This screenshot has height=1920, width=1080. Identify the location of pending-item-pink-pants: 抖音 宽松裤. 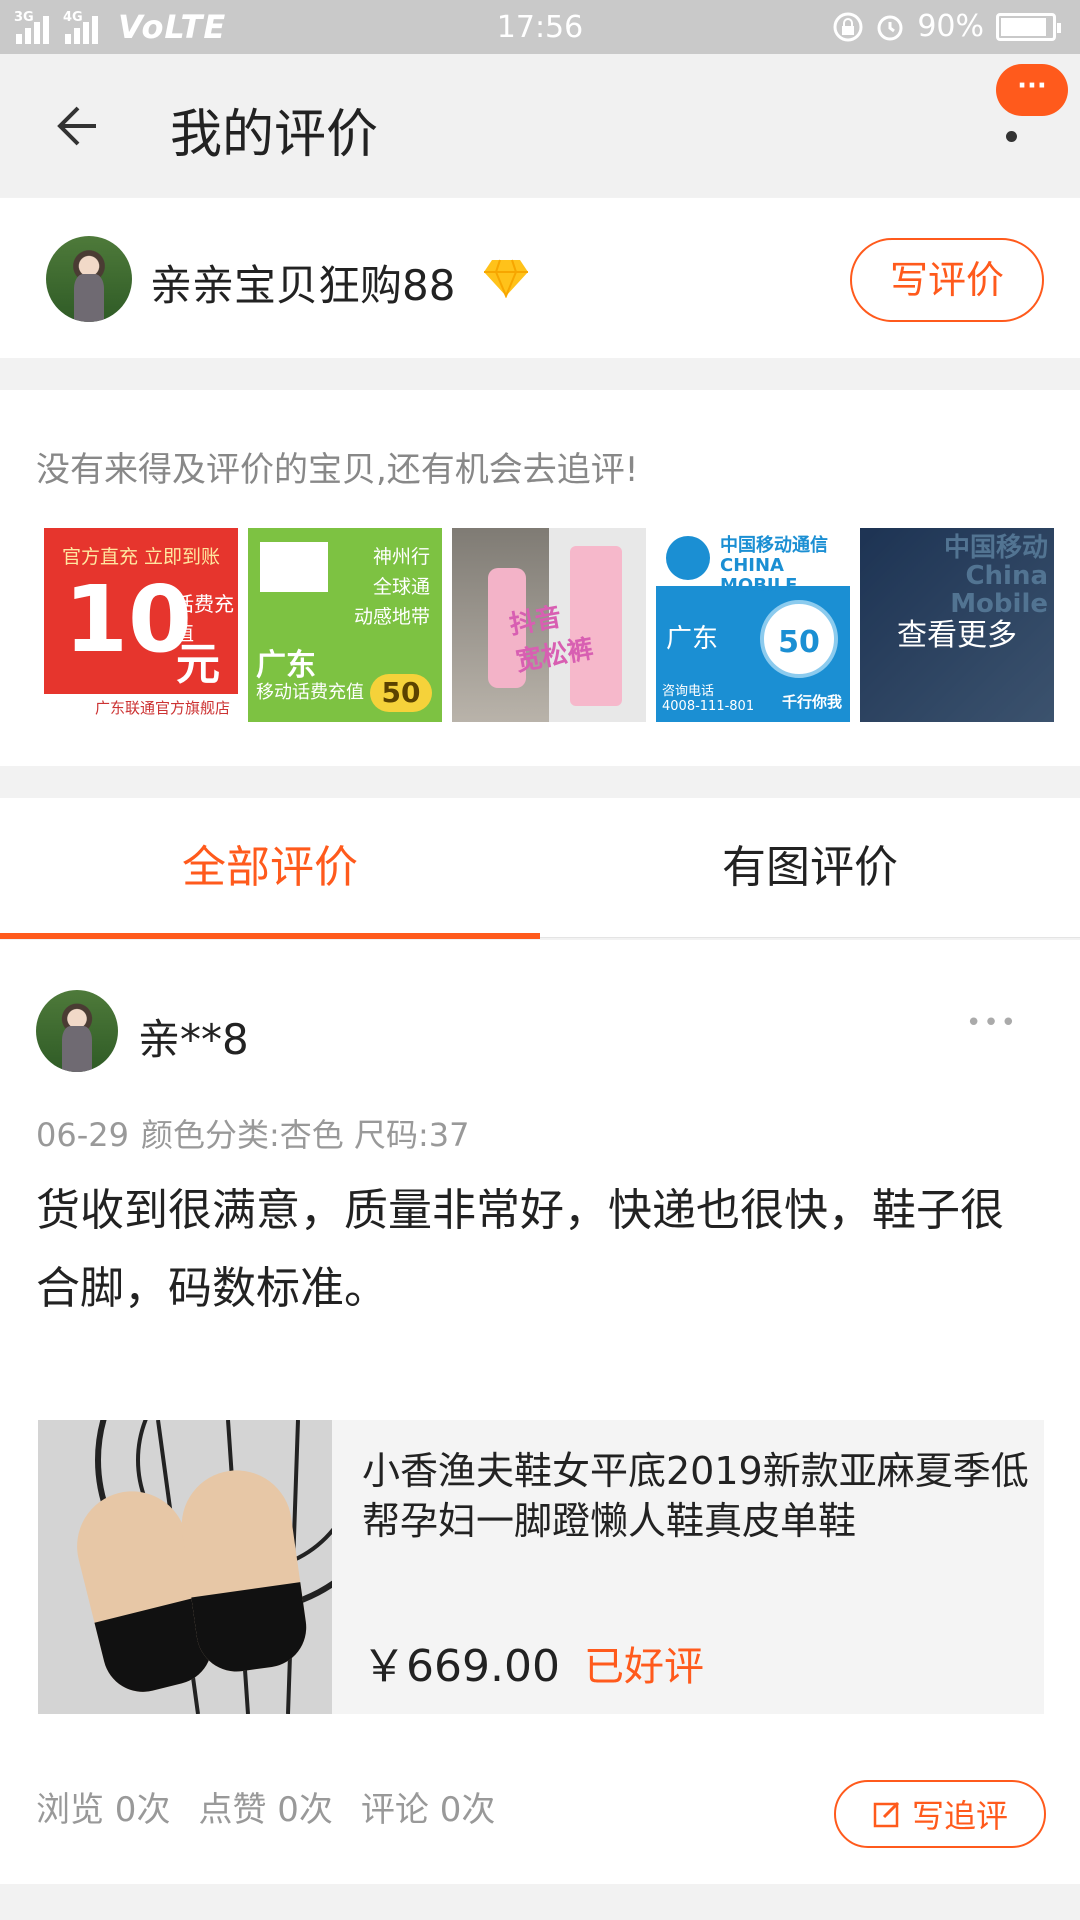
(549, 625).